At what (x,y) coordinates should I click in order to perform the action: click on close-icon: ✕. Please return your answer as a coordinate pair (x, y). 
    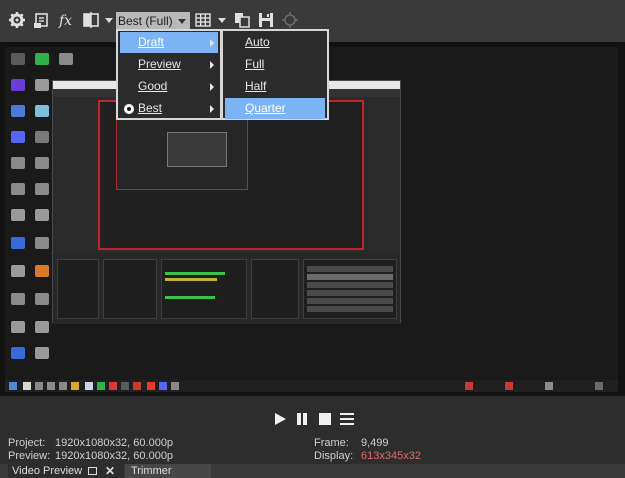
    Looking at the image, I should click on (110, 471).